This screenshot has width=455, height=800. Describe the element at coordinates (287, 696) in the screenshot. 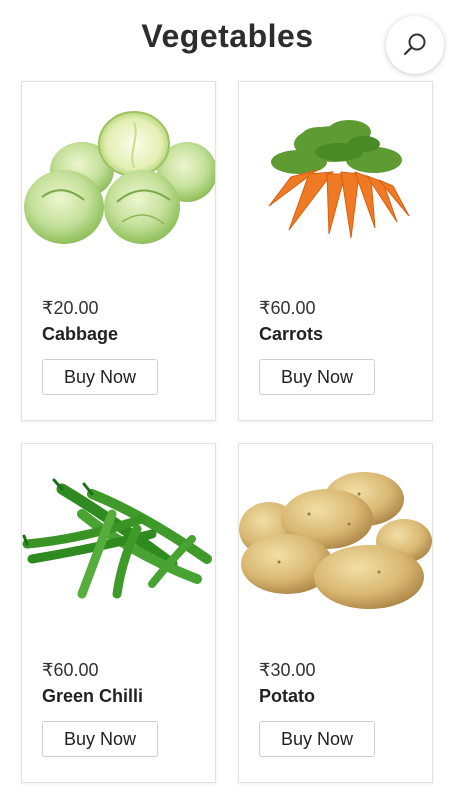

I see `product-name: Potato` at that location.